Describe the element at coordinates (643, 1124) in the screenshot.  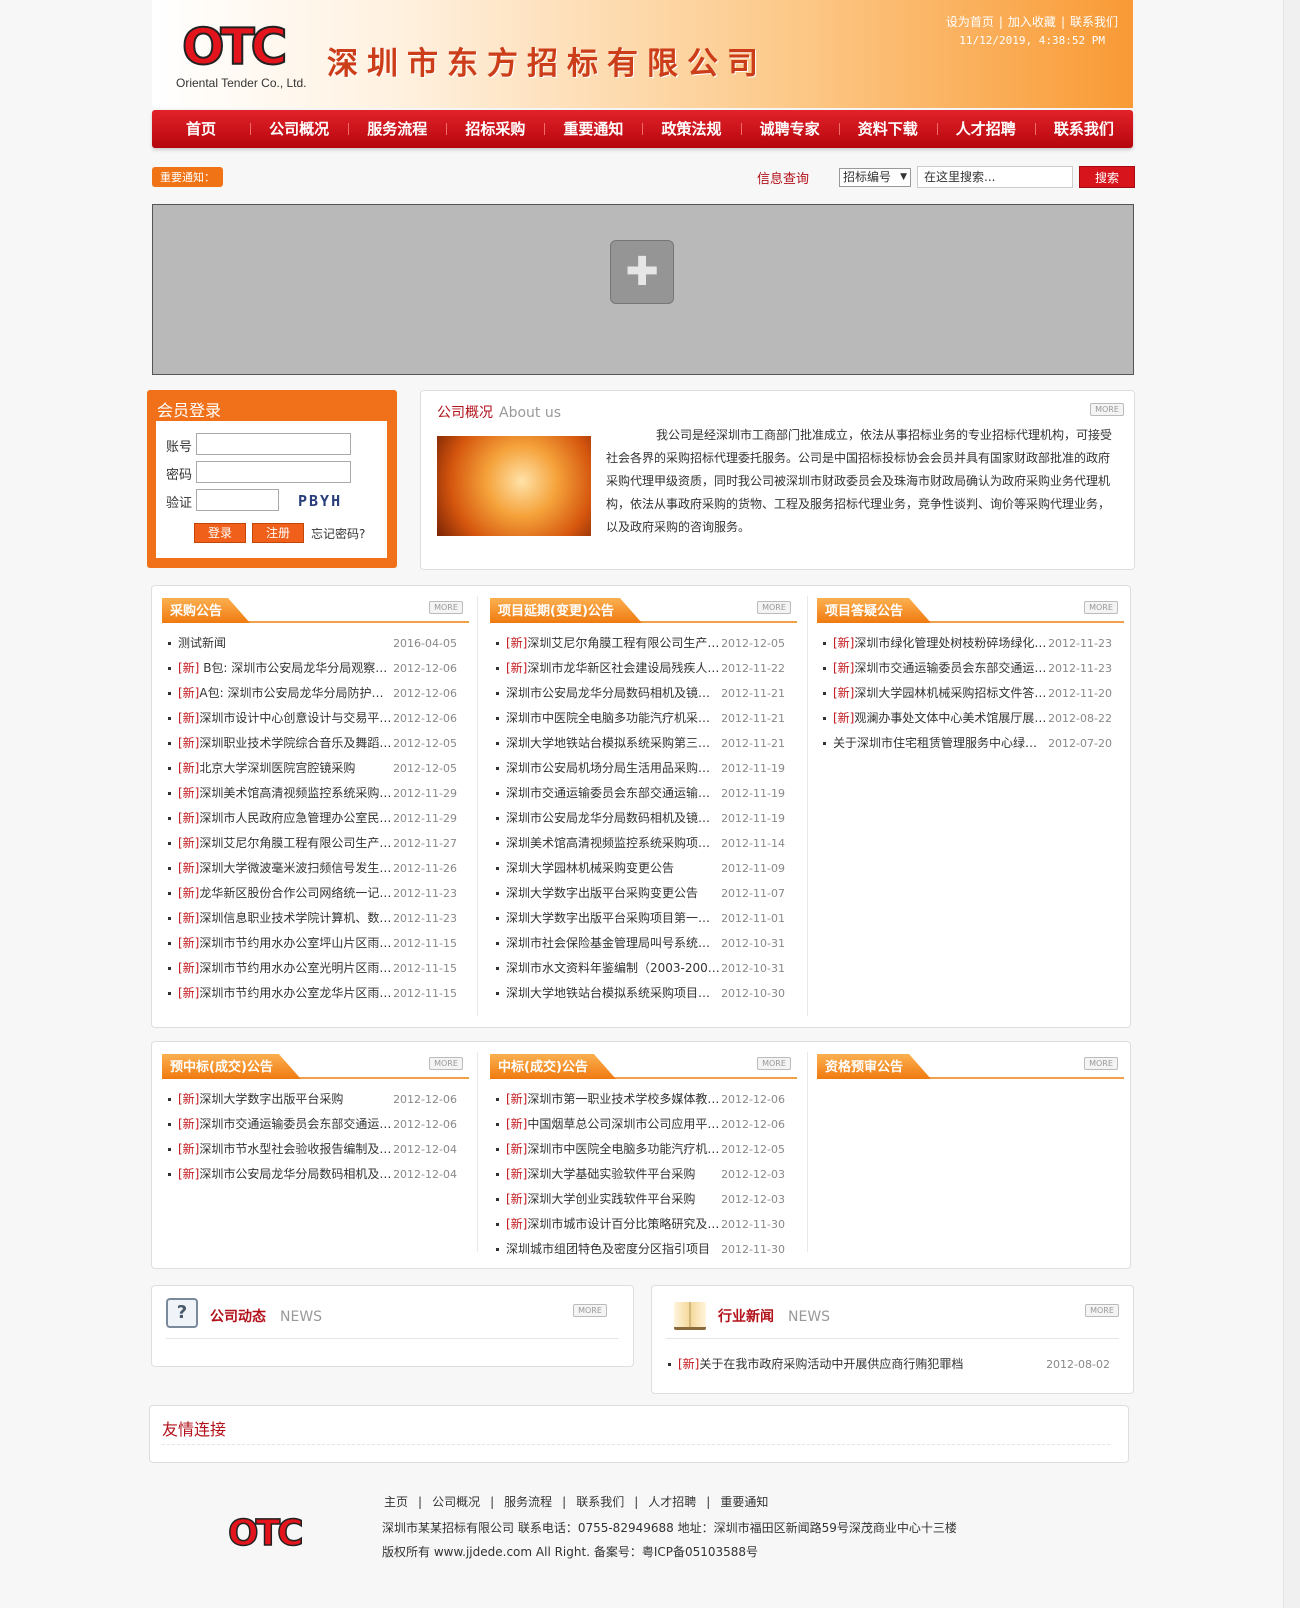
I see `list-item: [新]中国烟草总公司深圳市公司应用平… 2012-12-06` at that location.